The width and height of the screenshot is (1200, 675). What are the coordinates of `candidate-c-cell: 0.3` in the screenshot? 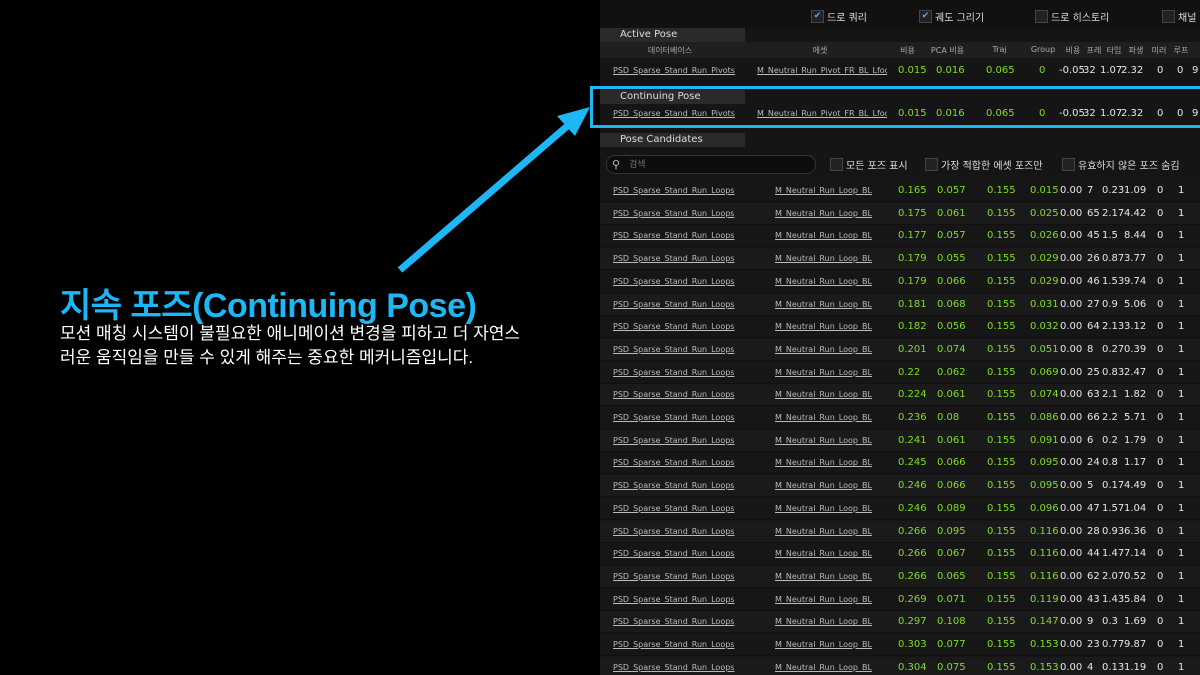 It's located at (1110, 622).